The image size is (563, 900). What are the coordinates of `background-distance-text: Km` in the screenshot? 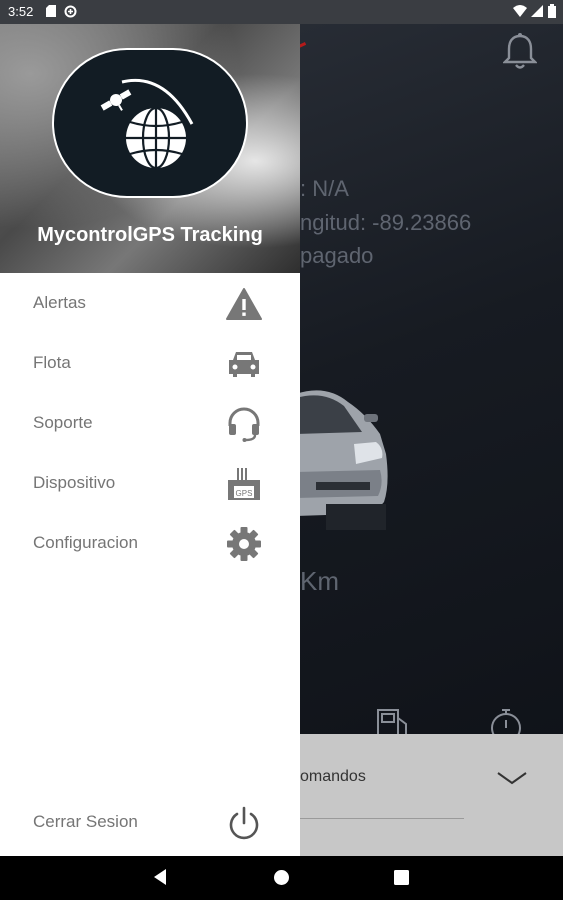 It's located at (319, 581).